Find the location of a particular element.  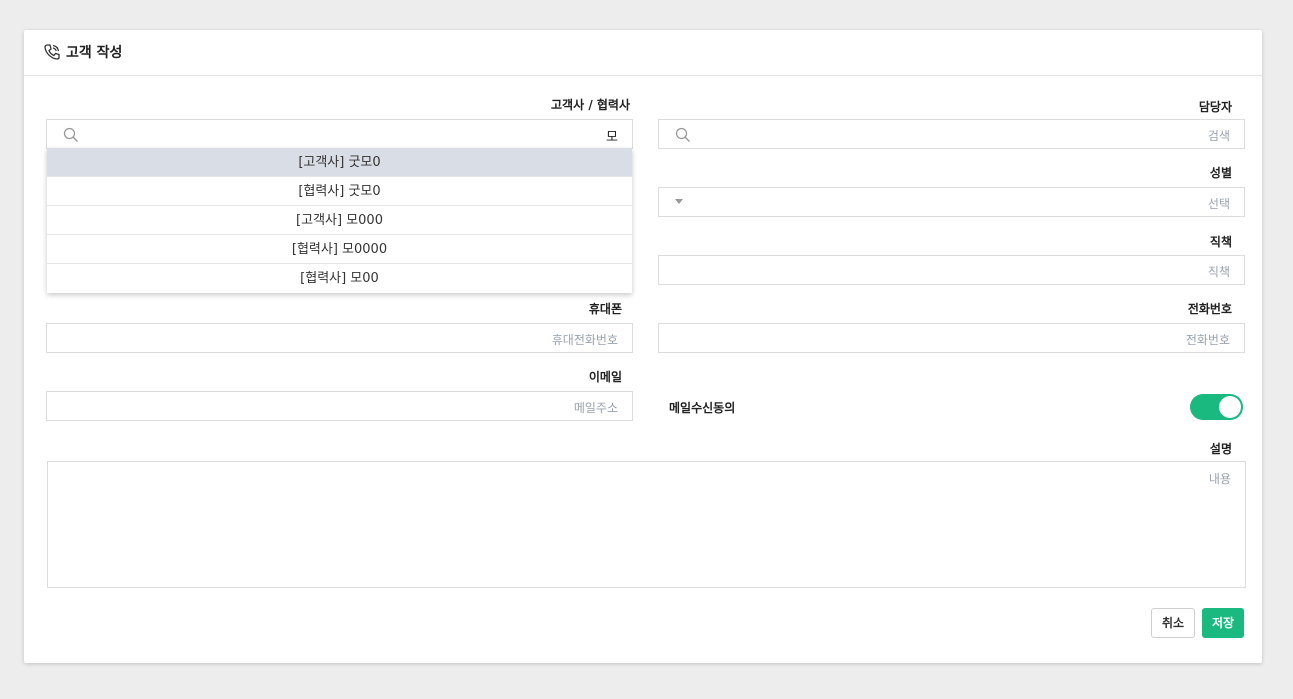

description-label: 설명 is located at coordinates (1220, 449).